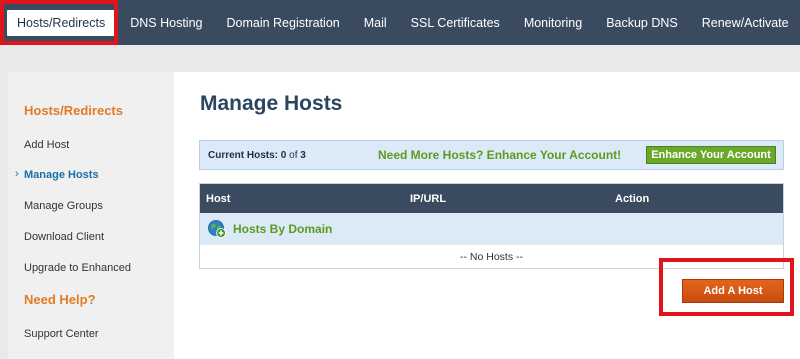 The image size is (800, 359). What do you see at coordinates (271, 103) in the screenshot?
I see `page-title: Manage Hosts` at bounding box center [271, 103].